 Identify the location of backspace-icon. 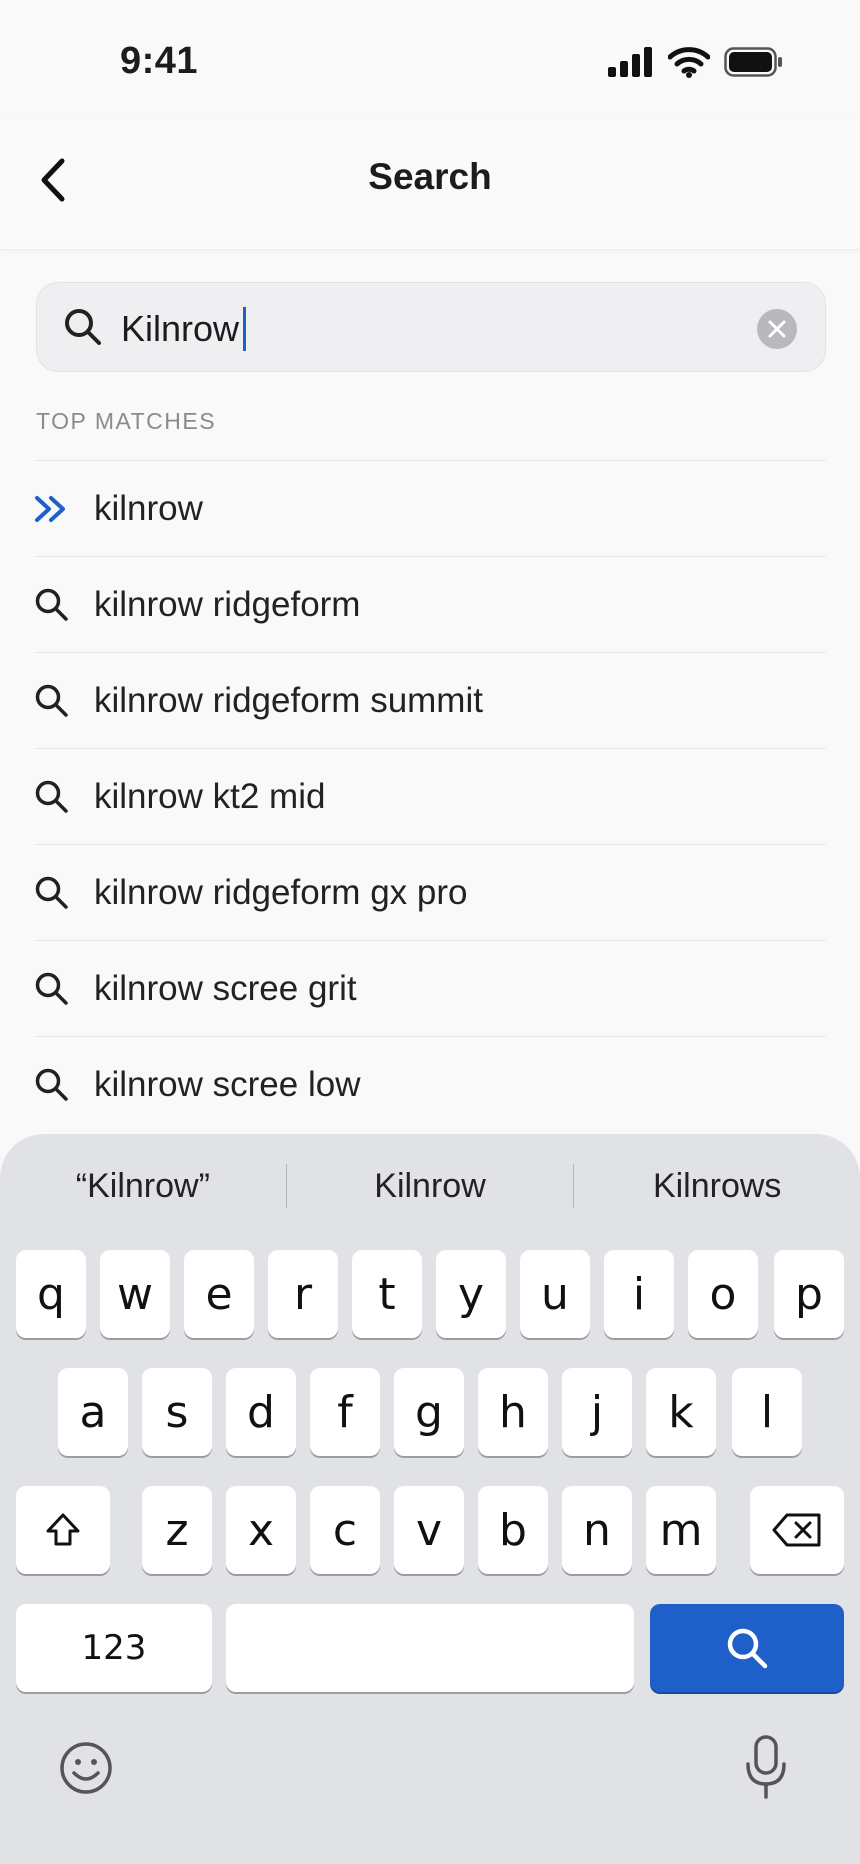
(796, 1530).